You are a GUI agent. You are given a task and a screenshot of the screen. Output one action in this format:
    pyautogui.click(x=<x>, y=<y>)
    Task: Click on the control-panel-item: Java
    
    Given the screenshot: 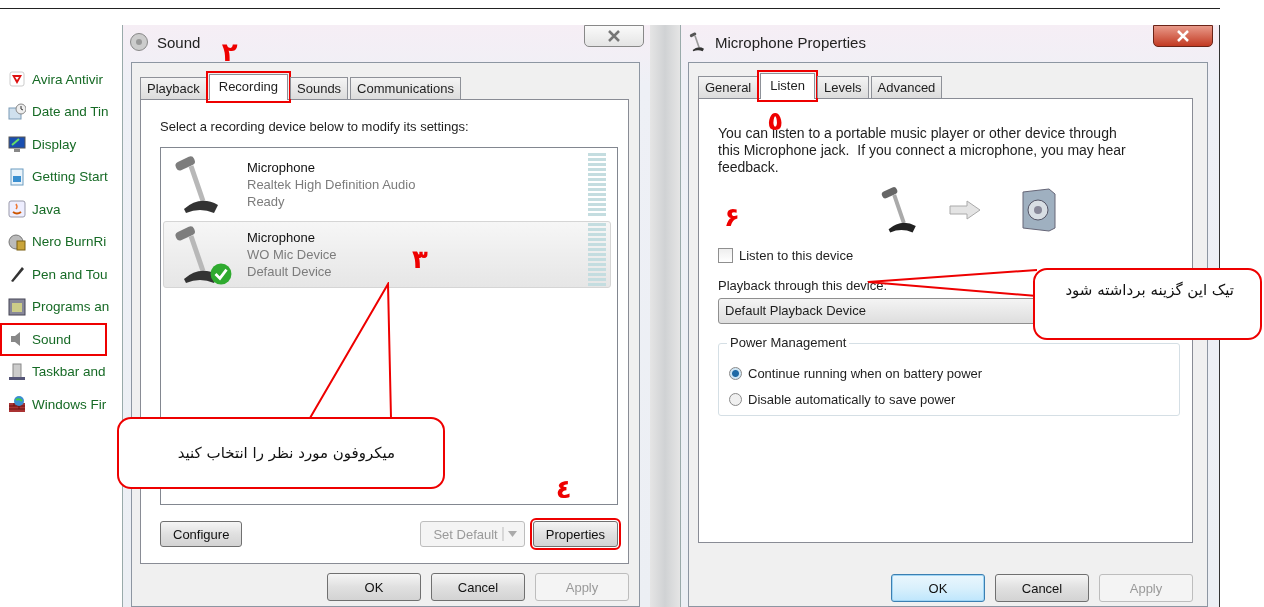 What is the action you would take?
    pyautogui.click(x=53, y=209)
    